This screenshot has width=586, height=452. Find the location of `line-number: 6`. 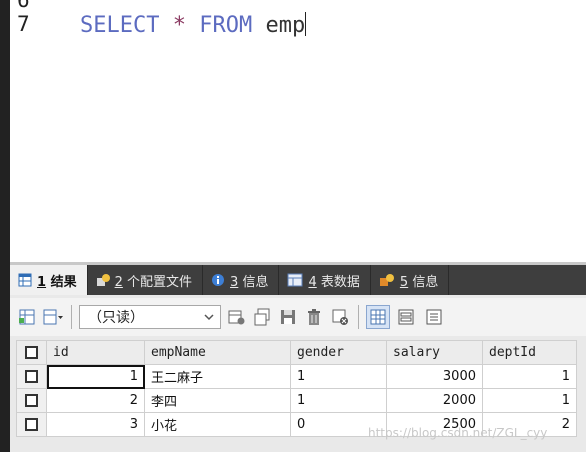

line-number: 6 is located at coordinates (23, 6).